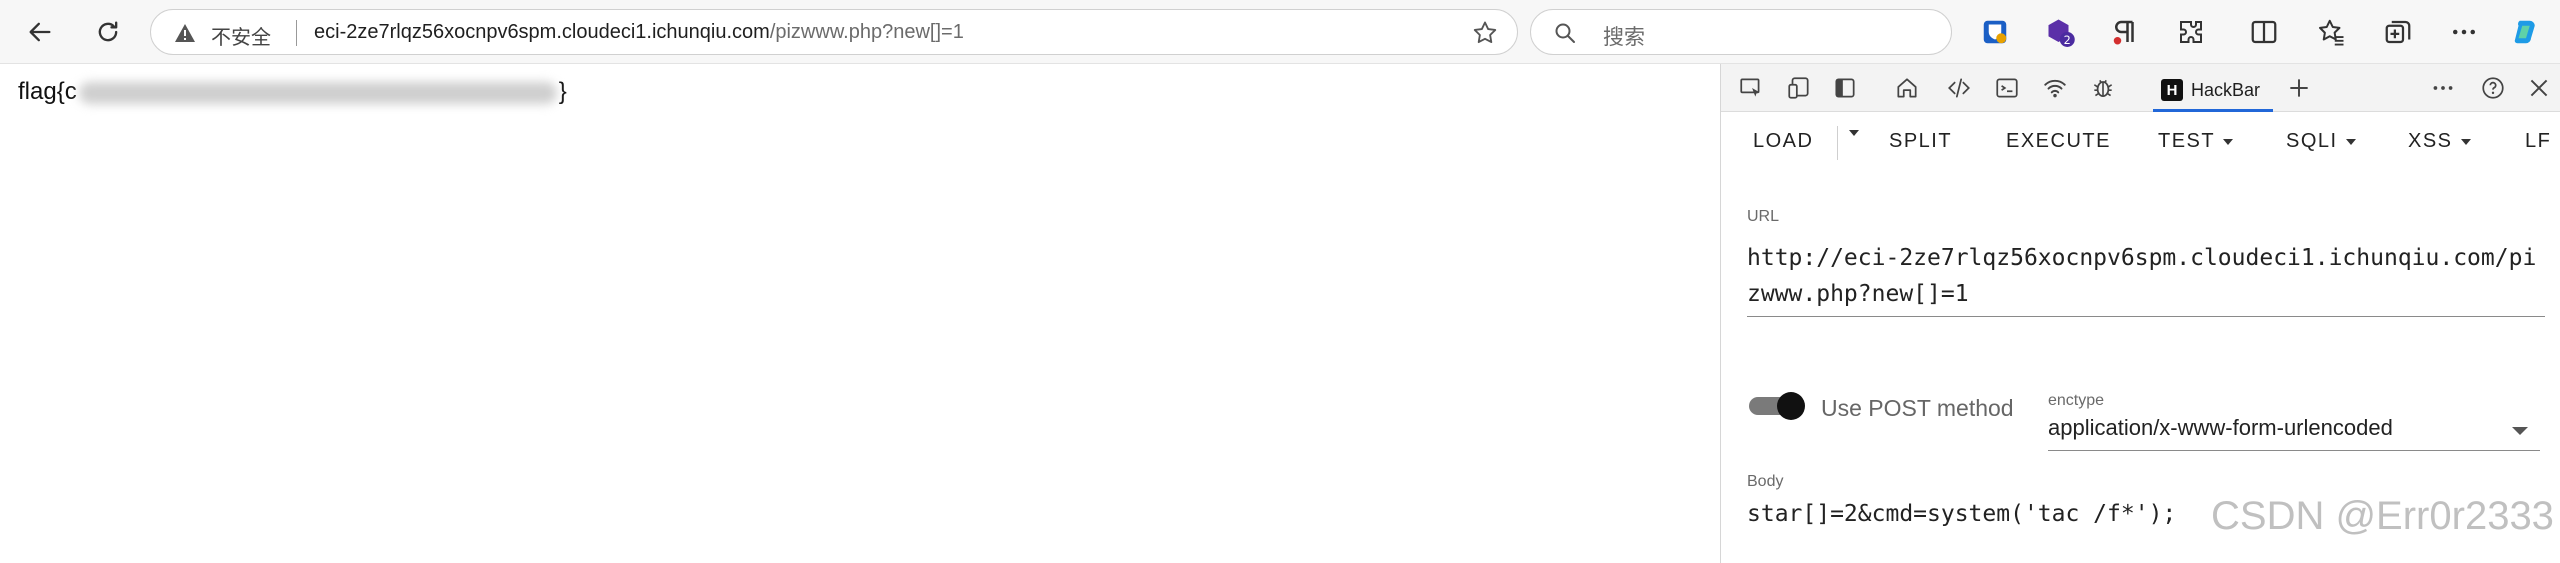  I want to click on test-menu-button: TEST, so click(2196, 141).